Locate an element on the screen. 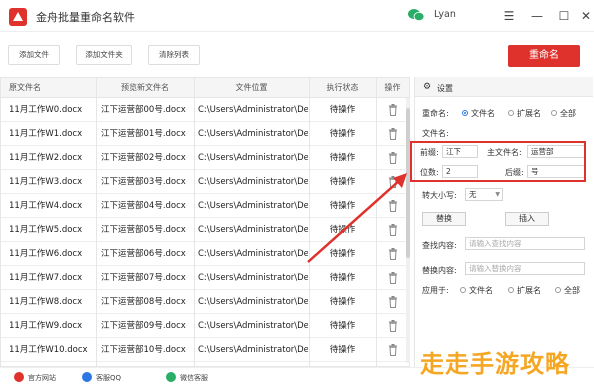 This screenshot has width=594, height=389. cell-original-name: 11月工作W10.docx is located at coordinates (48, 350).